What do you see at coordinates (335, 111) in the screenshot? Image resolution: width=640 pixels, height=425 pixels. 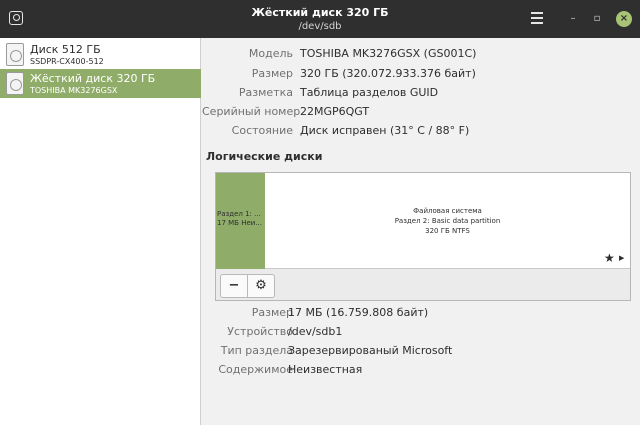 I see `serial-value: 22MGP6QGT` at bounding box center [335, 111].